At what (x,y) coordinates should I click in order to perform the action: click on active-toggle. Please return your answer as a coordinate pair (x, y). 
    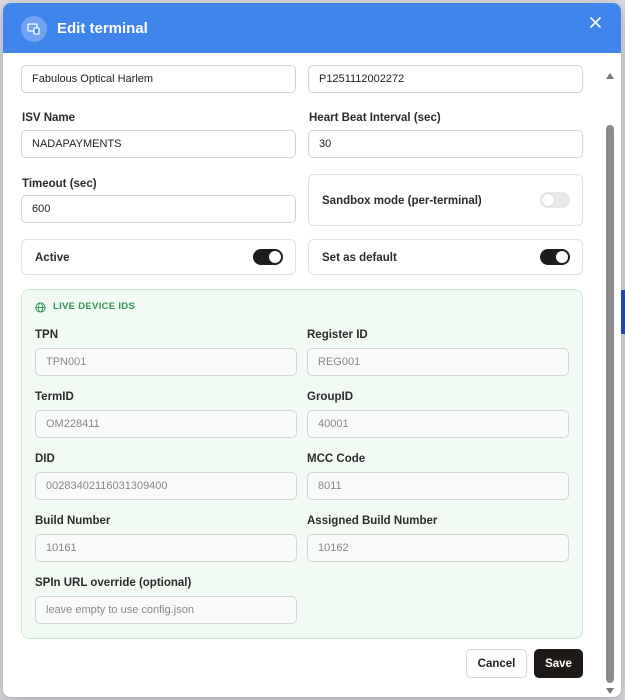
    Looking at the image, I should click on (268, 257).